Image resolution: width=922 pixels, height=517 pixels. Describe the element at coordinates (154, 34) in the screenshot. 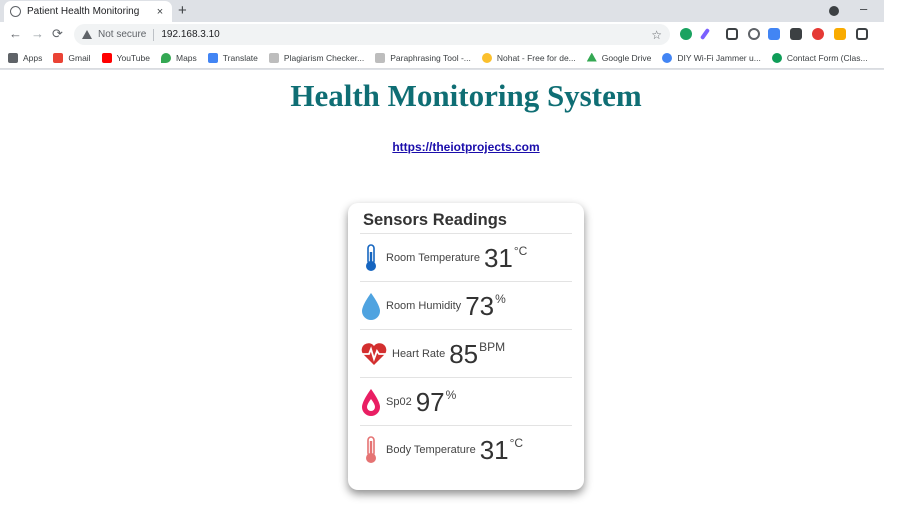

I see `omnibox-divider` at that location.